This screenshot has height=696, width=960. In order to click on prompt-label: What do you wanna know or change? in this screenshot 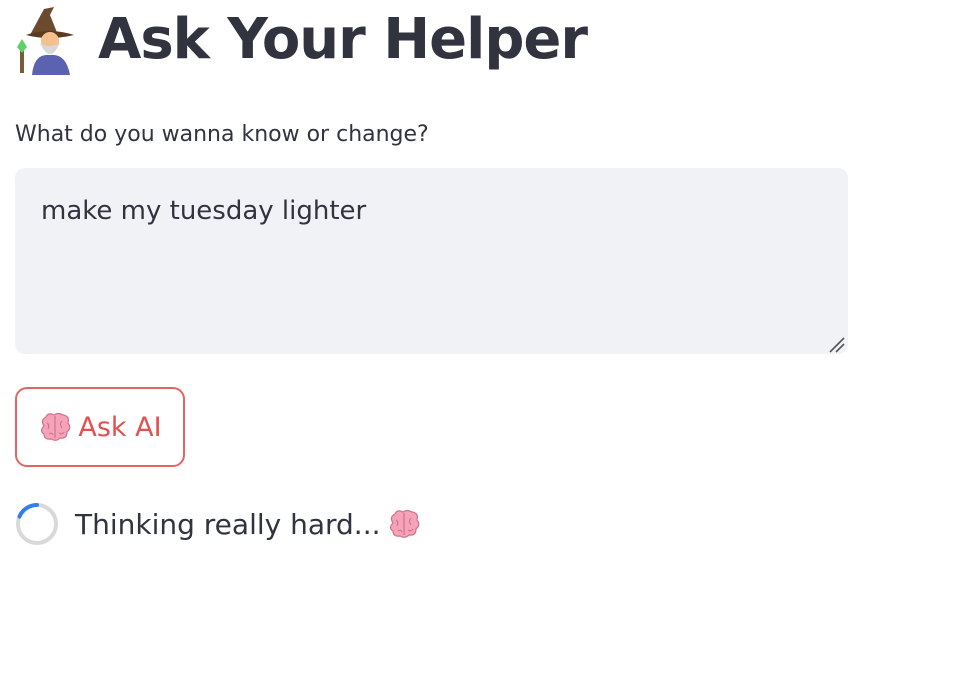, I will do `click(222, 134)`.